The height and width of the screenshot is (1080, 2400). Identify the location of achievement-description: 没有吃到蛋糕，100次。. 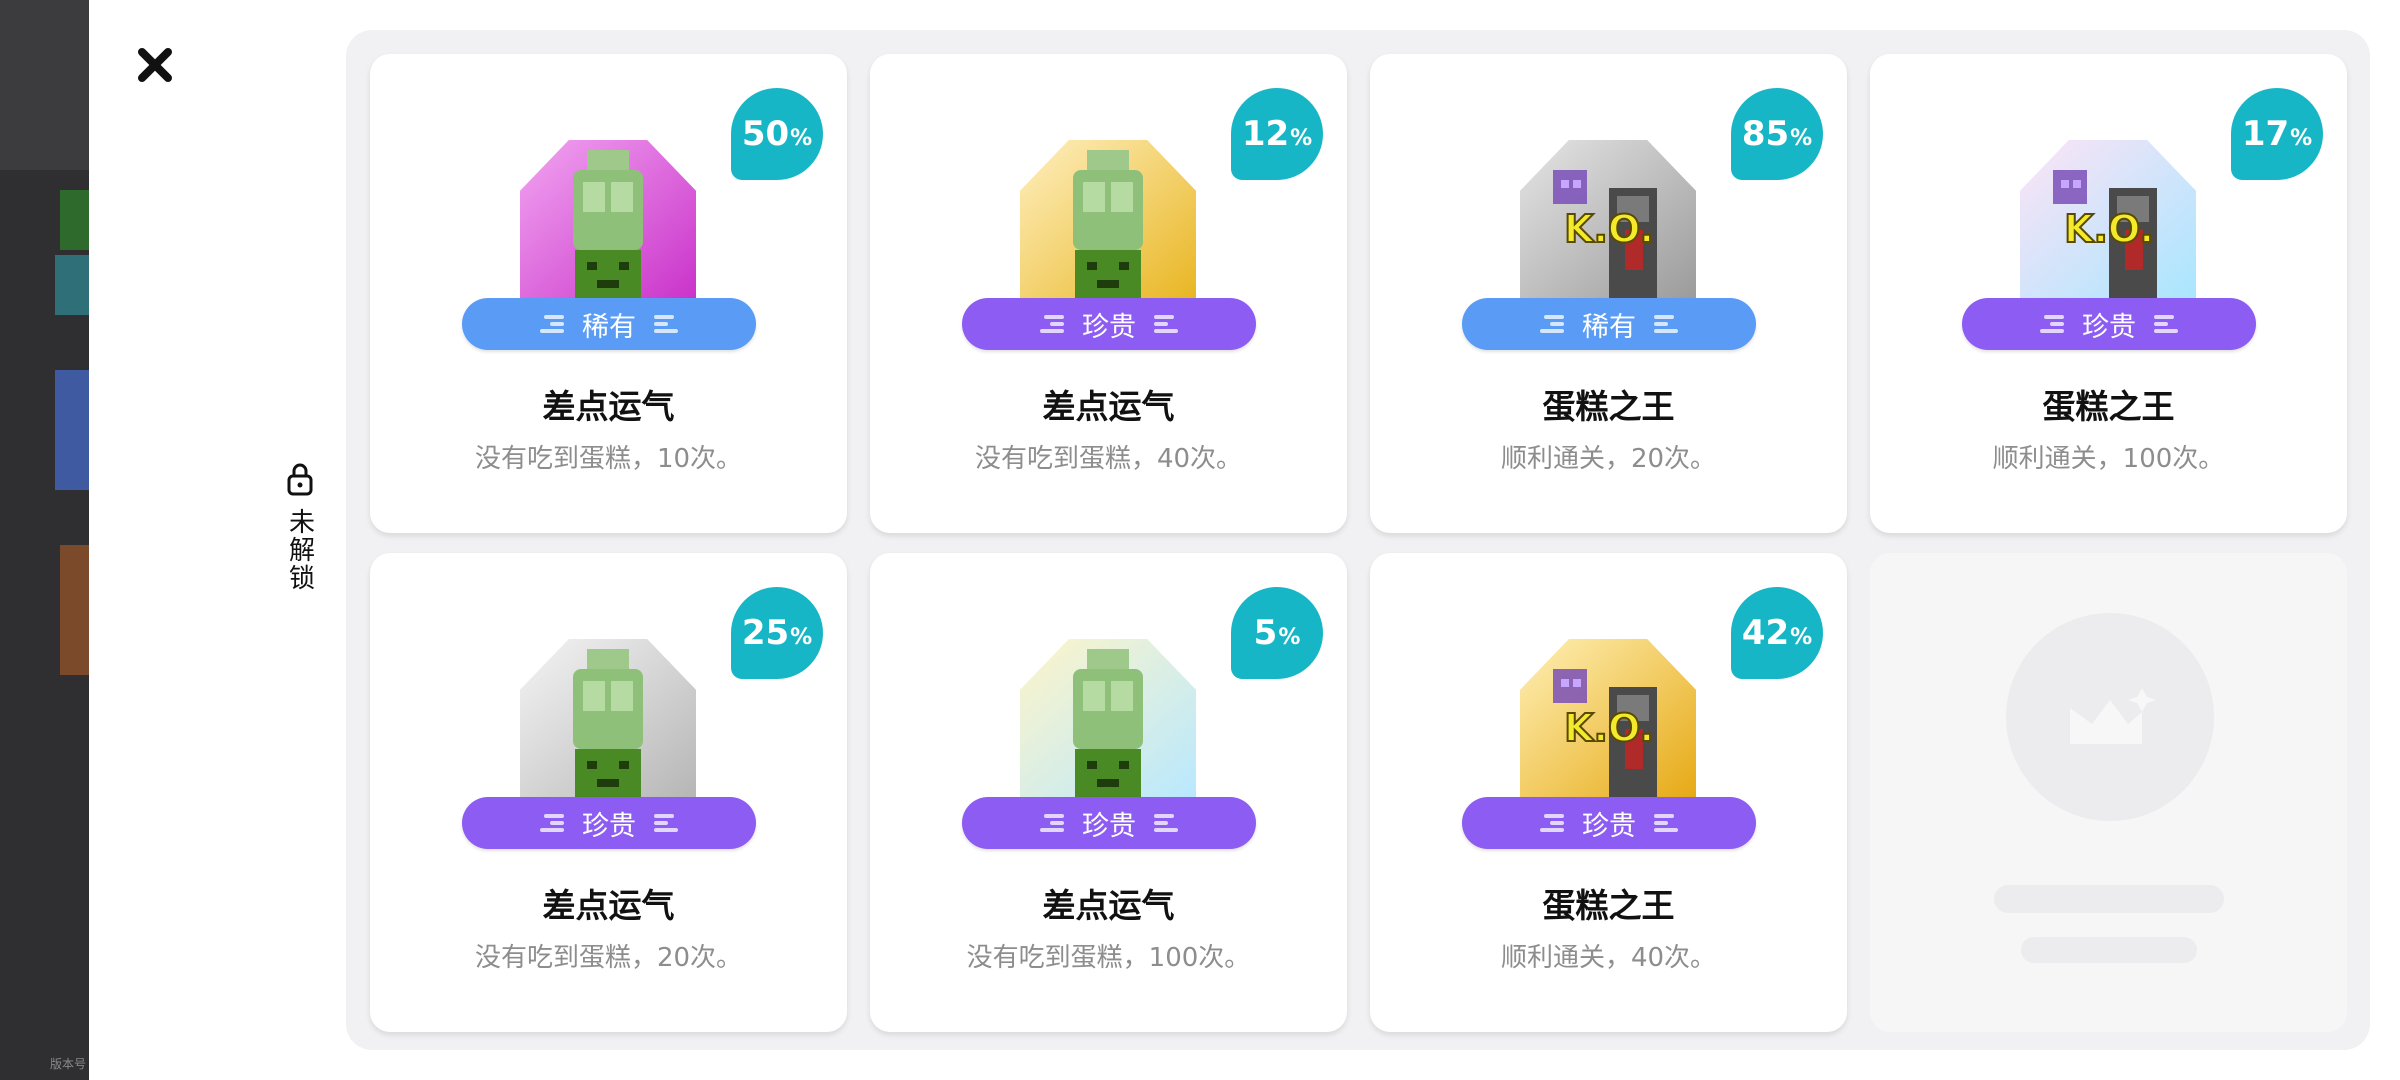
(1108, 958).